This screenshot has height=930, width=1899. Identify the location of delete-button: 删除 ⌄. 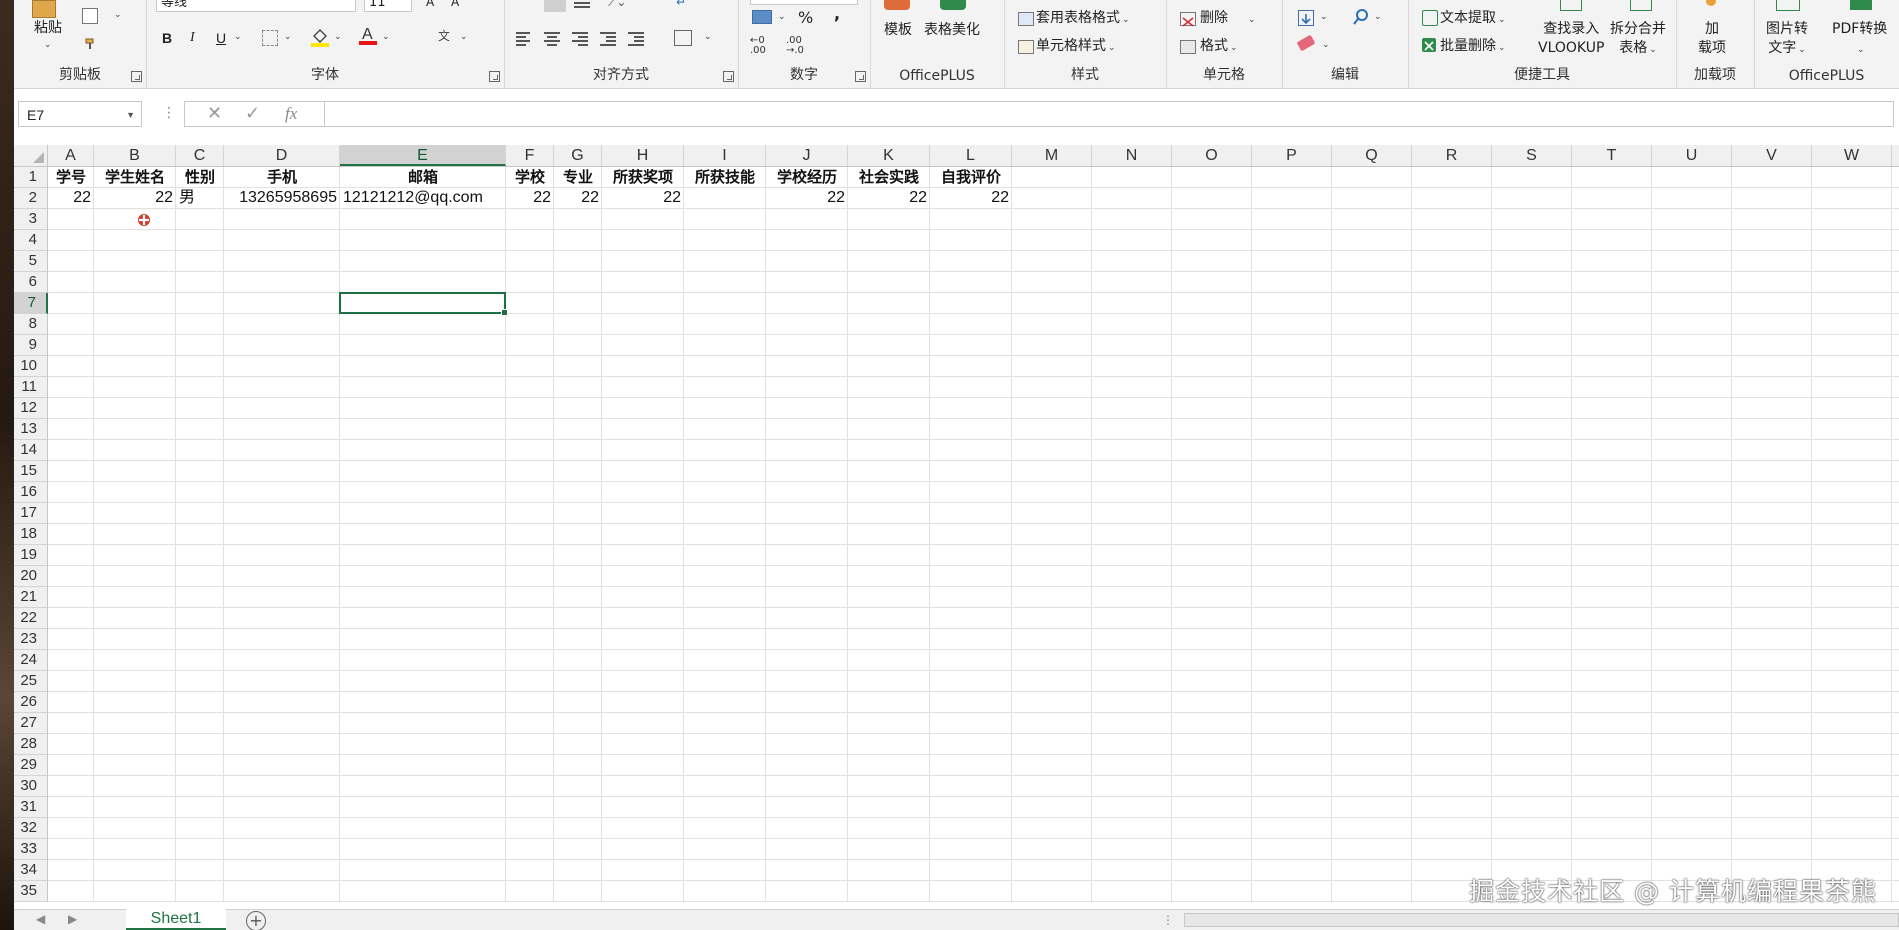
(1228, 19).